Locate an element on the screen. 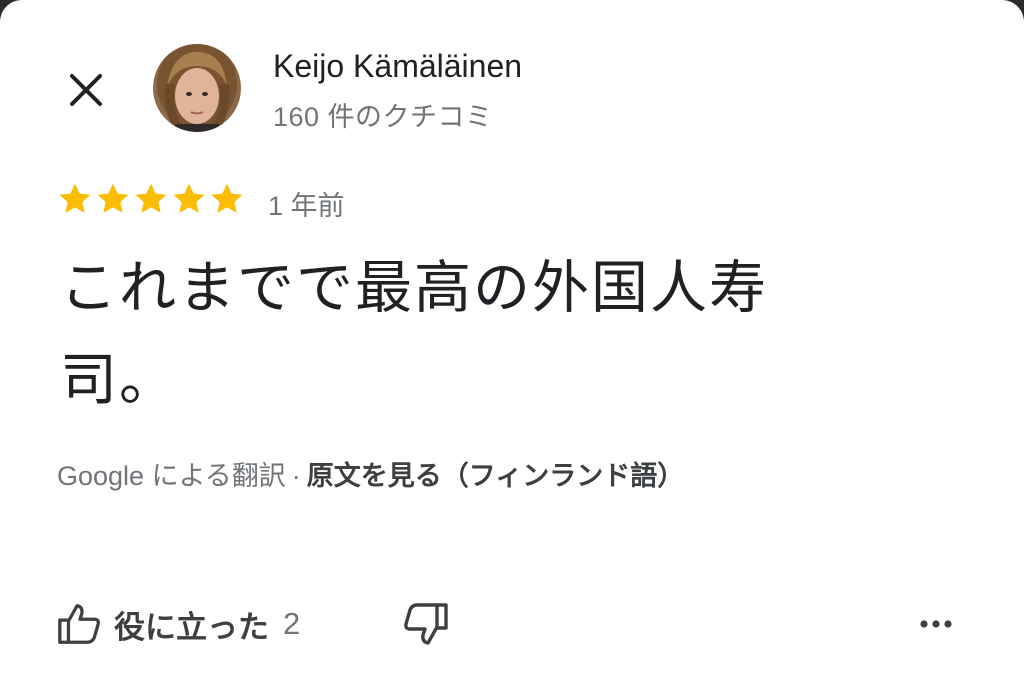  helpful-button: 役に立った 2 is located at coordinates (178, 624).